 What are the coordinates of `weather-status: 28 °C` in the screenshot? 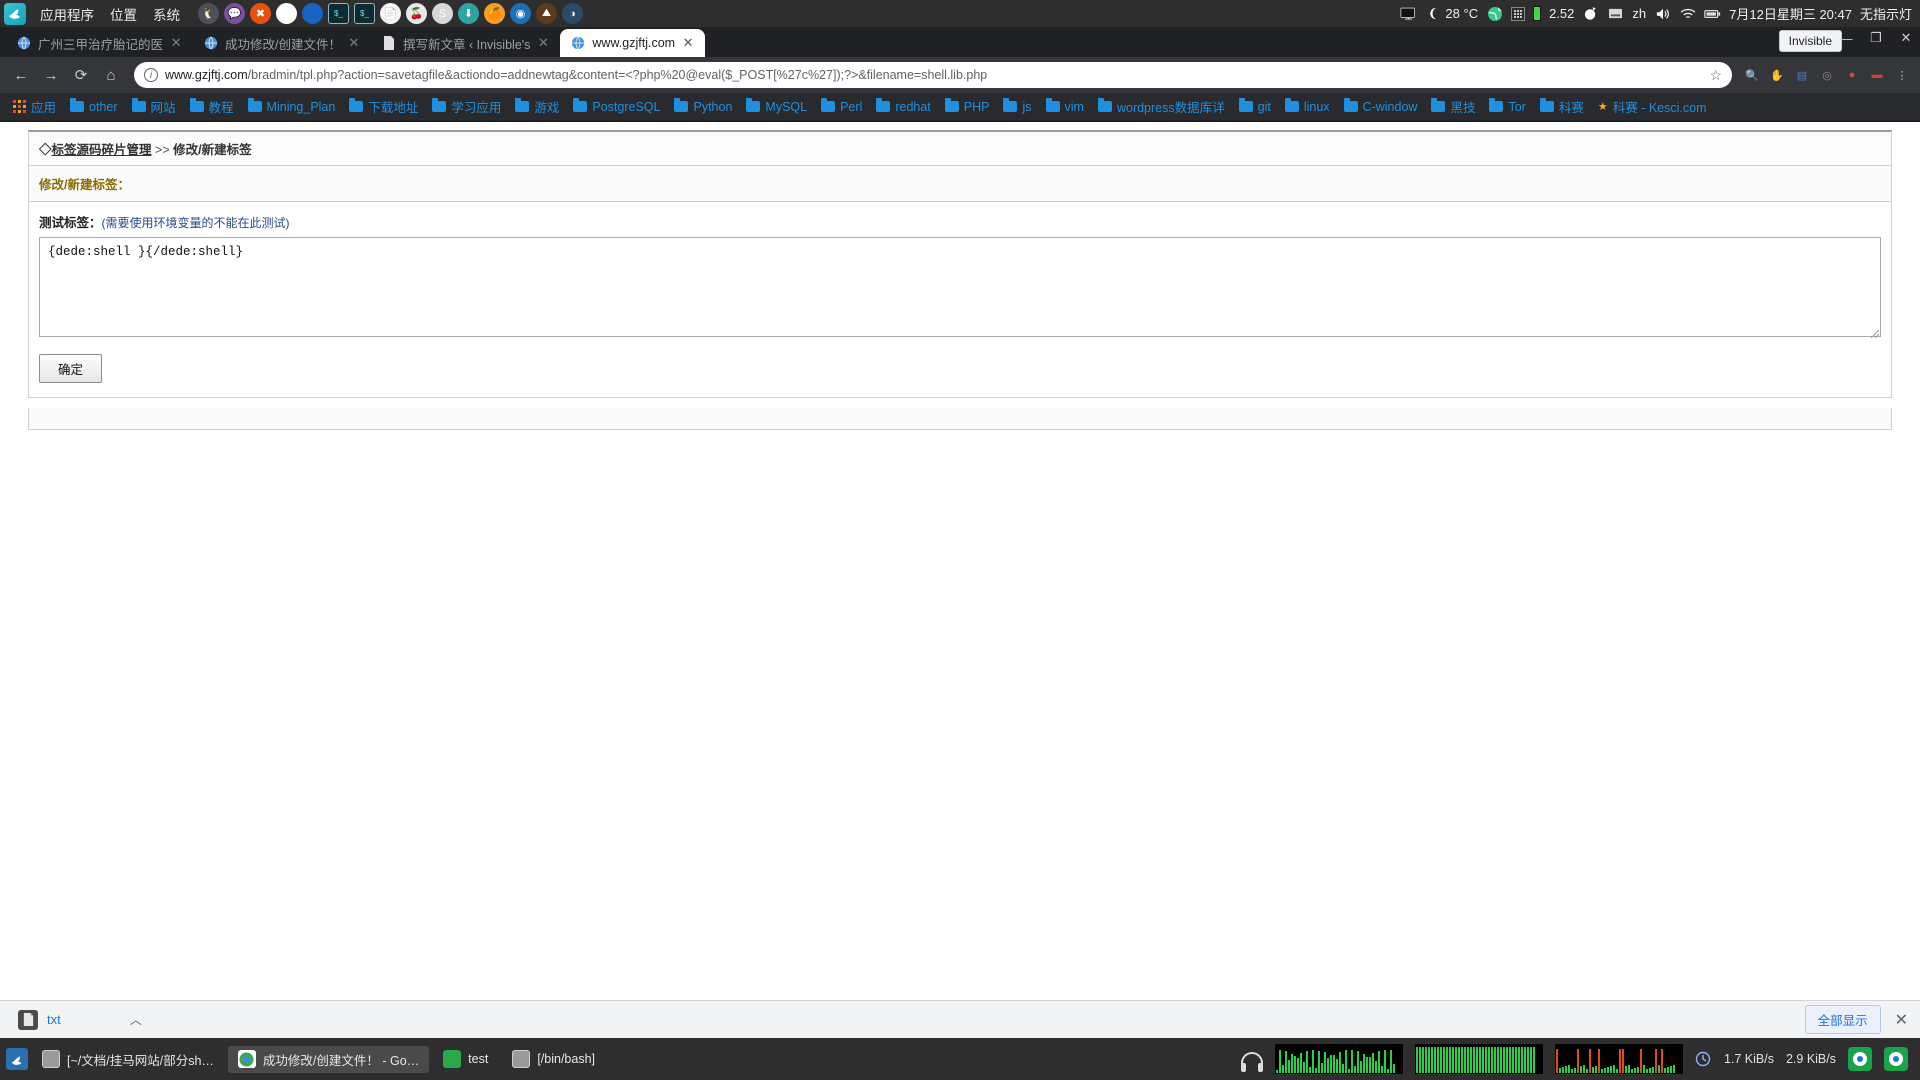 It's located at (1451, 13).